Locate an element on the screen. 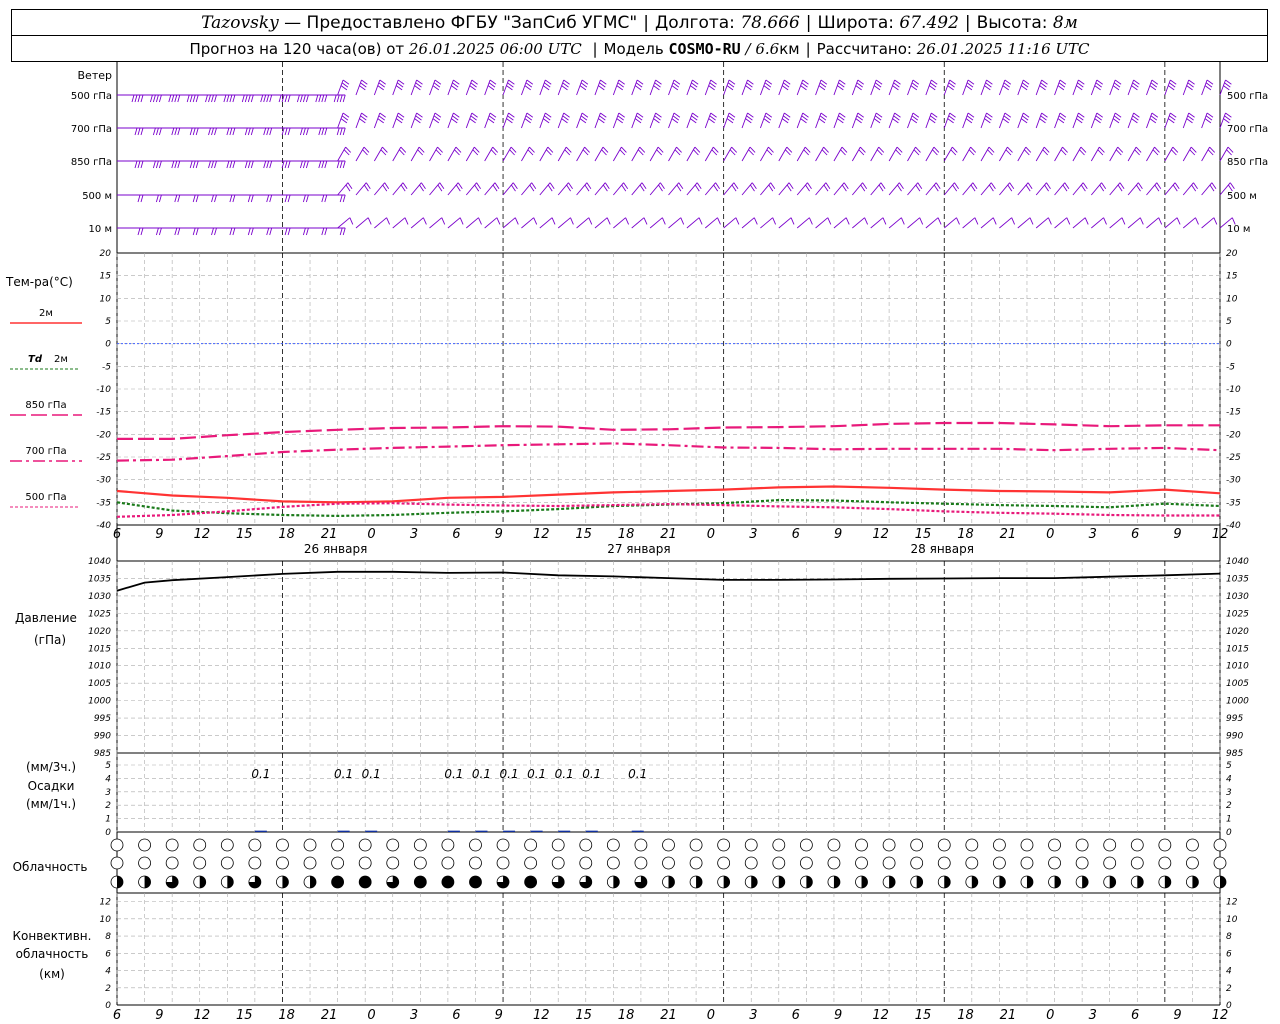  hour-tick-top: 12 is located at coordinates (541, 534).